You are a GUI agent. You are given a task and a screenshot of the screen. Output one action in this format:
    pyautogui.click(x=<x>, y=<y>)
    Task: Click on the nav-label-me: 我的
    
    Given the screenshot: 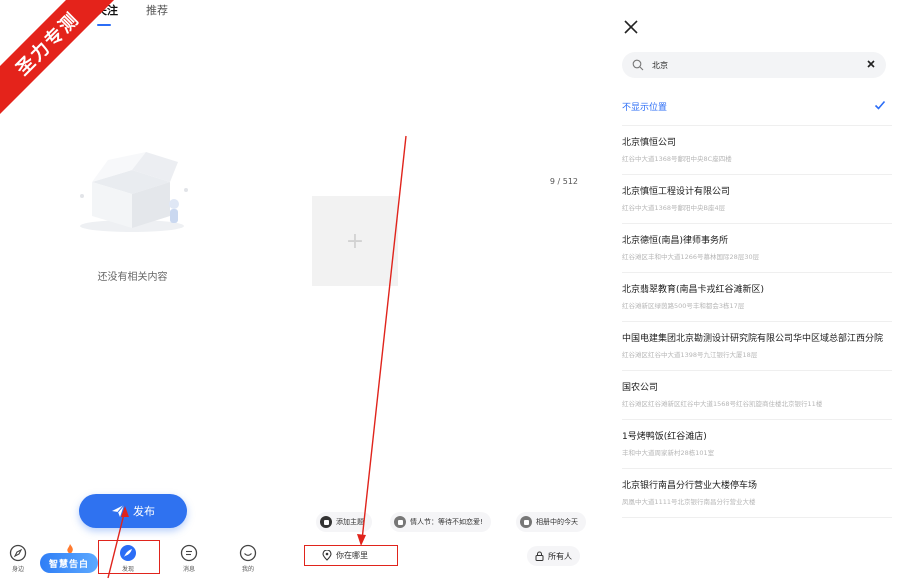 What is the action you would take?
    pyautogui.click(x=247, y=569)
    